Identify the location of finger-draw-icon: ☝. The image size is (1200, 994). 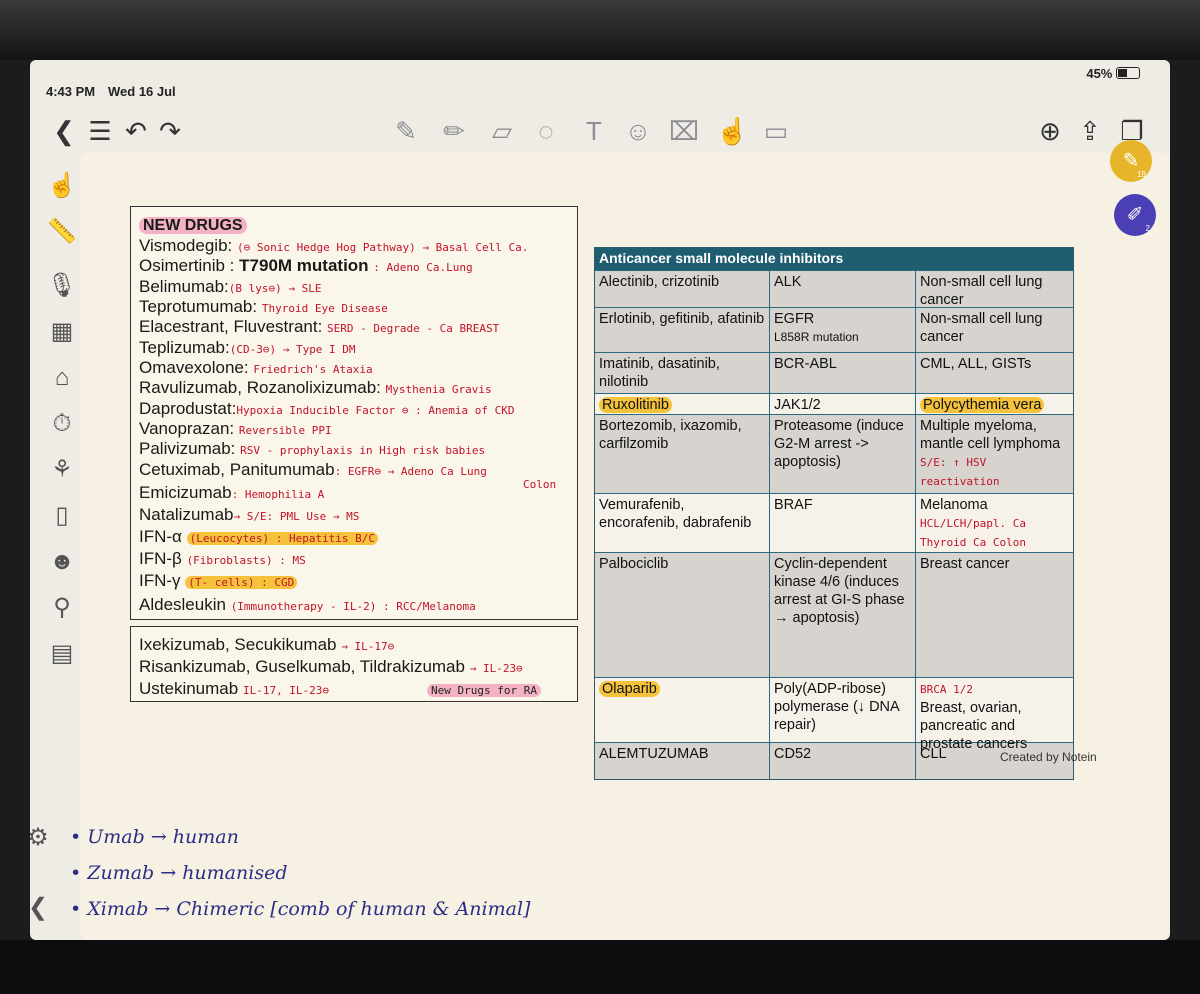
(62, 186).